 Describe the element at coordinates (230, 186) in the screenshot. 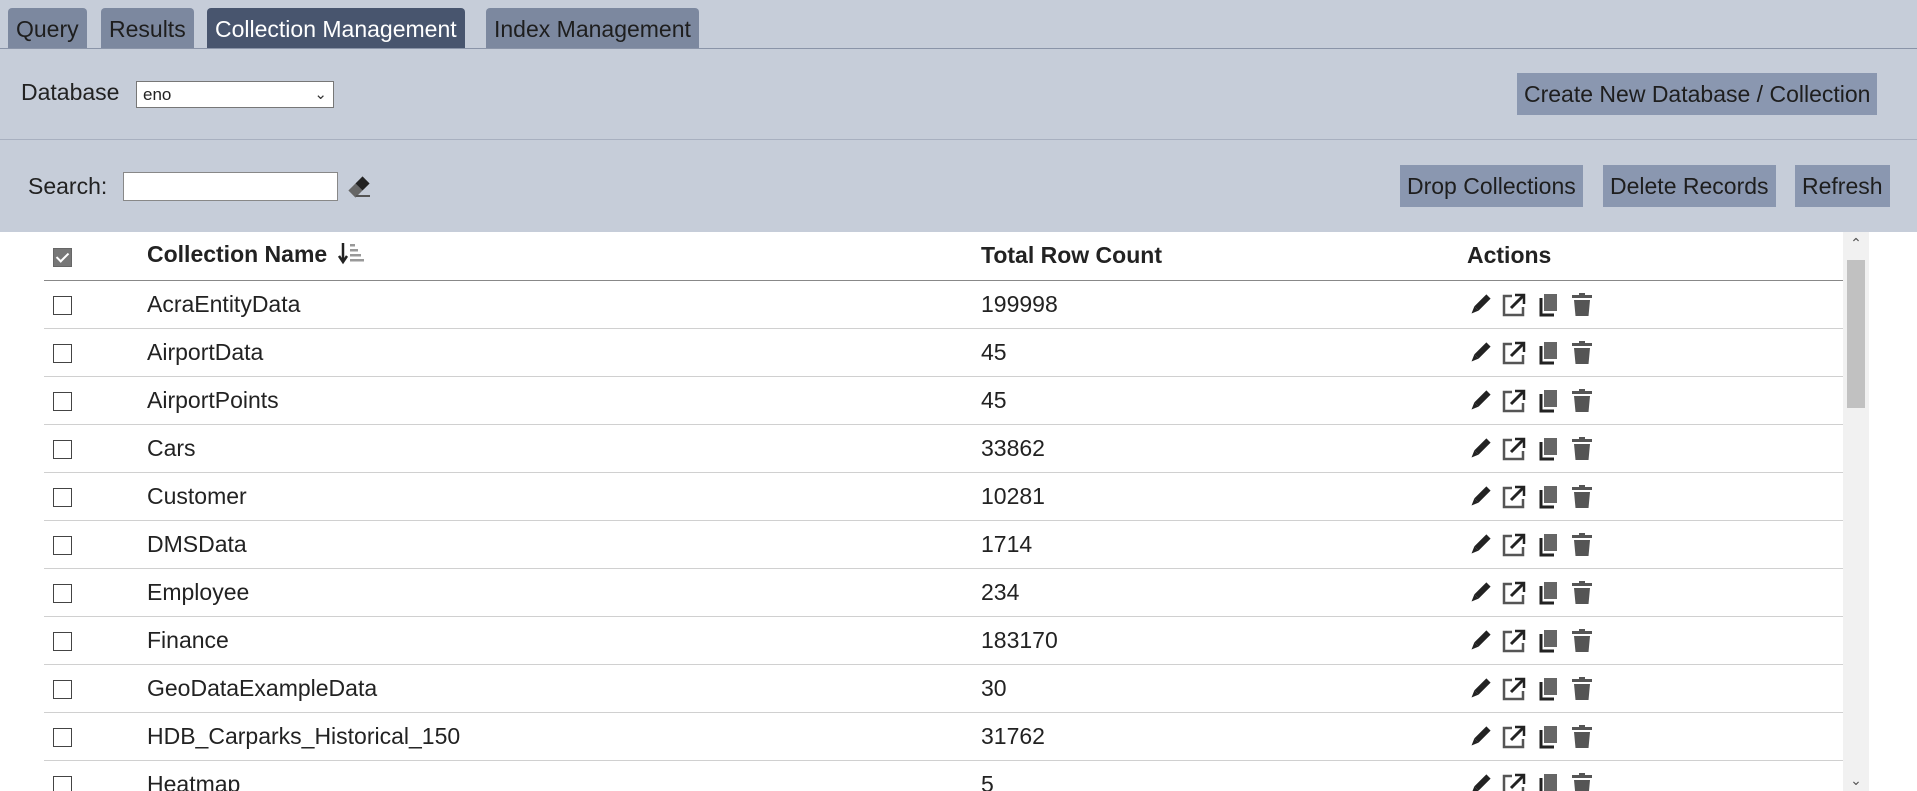

I see `search-input` at that location.